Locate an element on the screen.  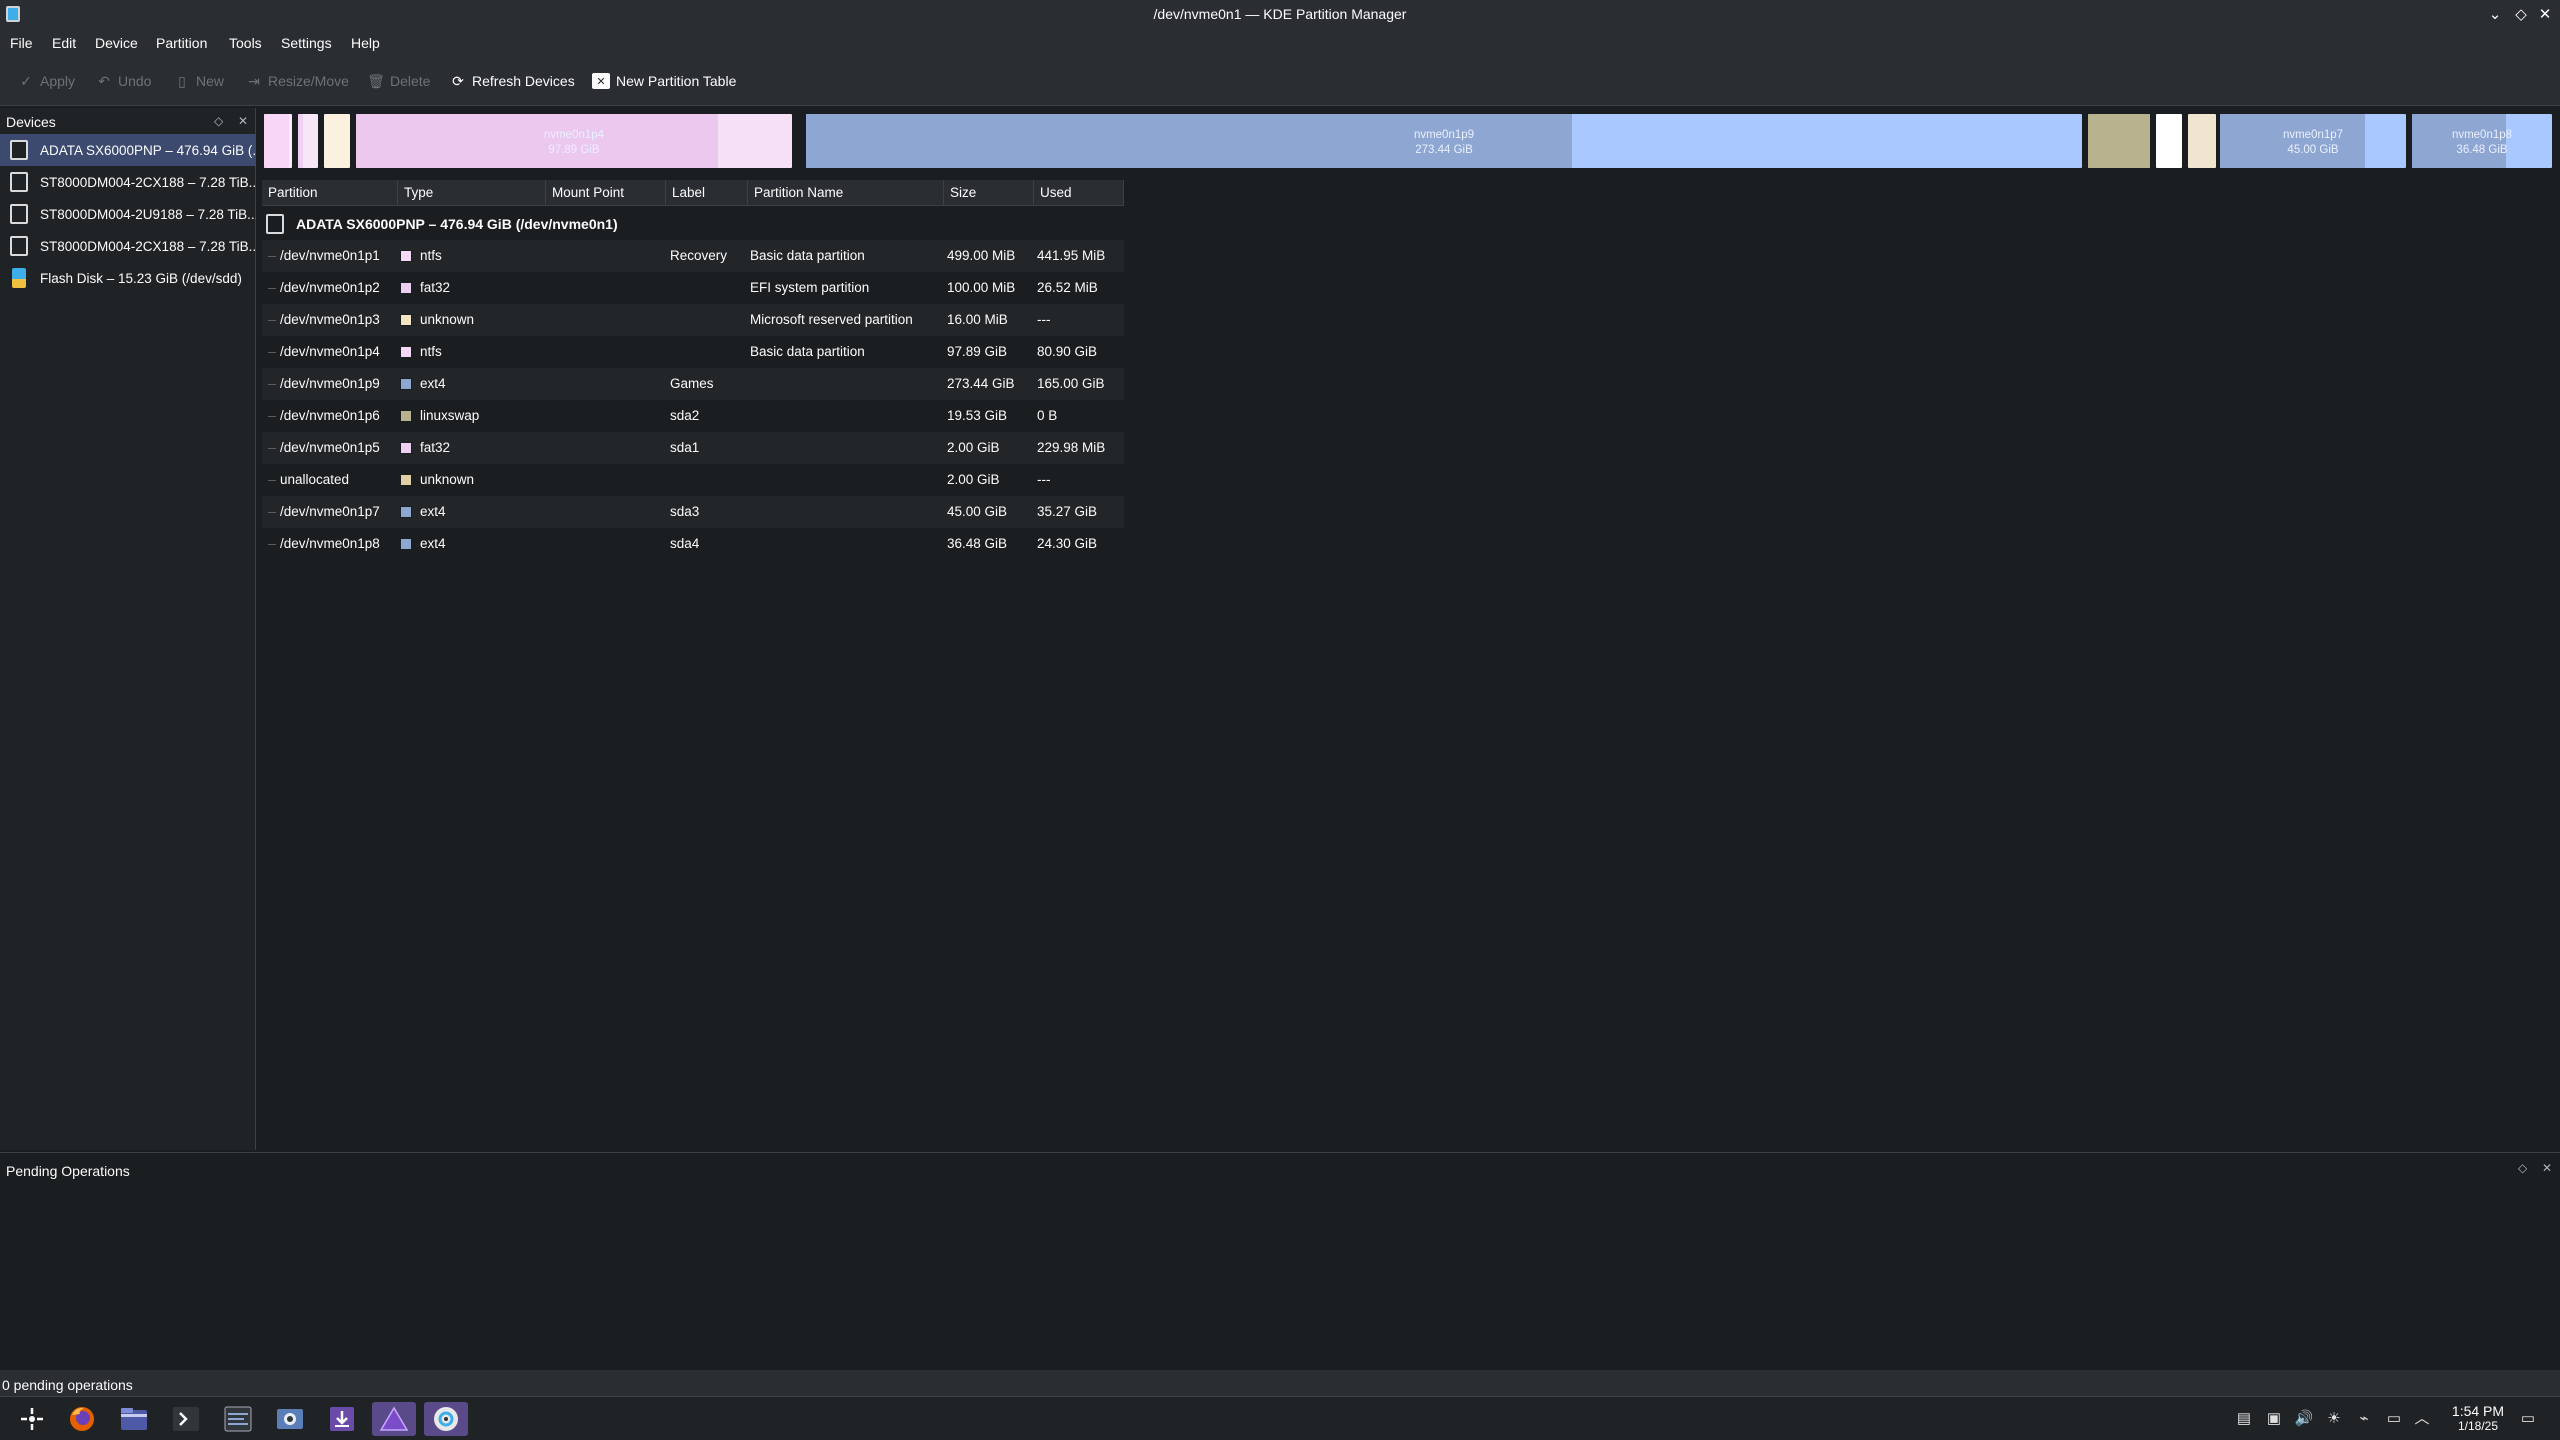
brightness-icon: ☀ is located at coordinates (2334, 1419).